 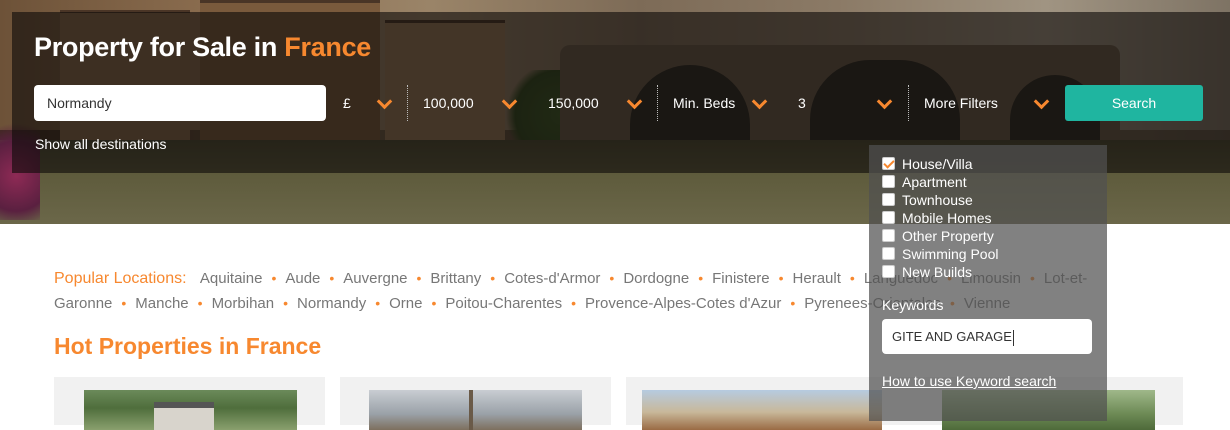 What do you see at coordinates (950, 254) in the screenshot?
I see `filter-option-label: Swimming Pool` at bounding box center [950, 254].